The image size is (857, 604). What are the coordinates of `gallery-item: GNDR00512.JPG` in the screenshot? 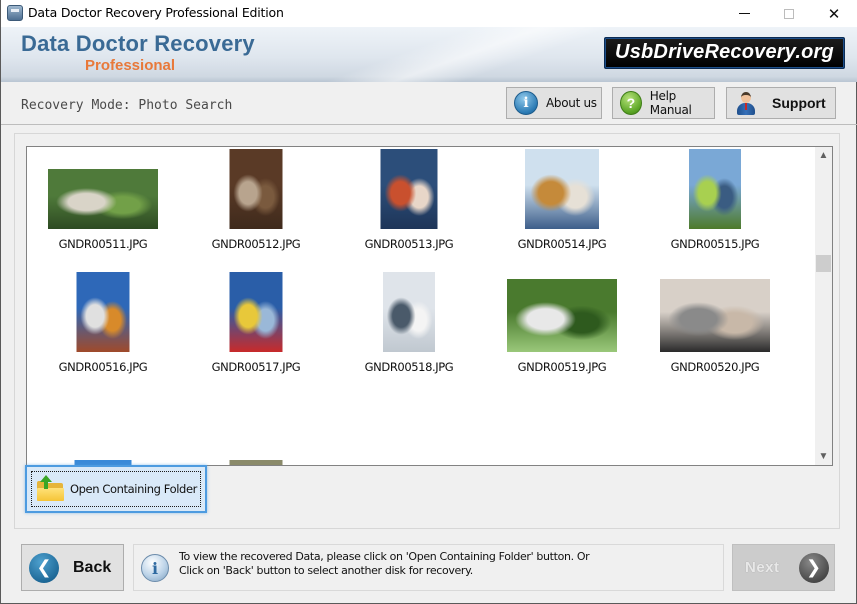 It's located at (256, 204).